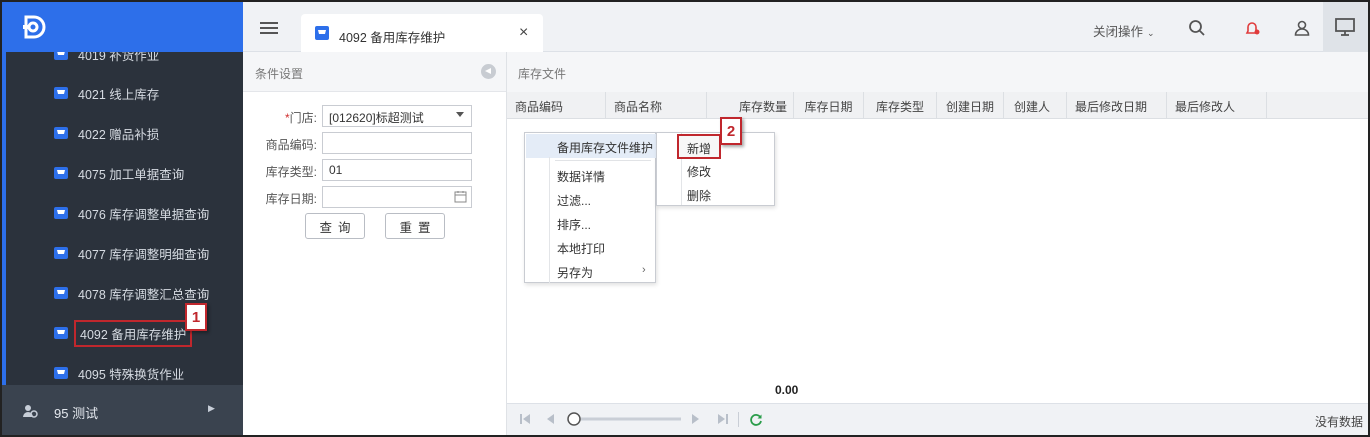  What do you see at coordinates (144, 254) in the screenshot?
I see `sidebar-item-label: 4077 库存调整明细查询` at bounding box center [144, 254].